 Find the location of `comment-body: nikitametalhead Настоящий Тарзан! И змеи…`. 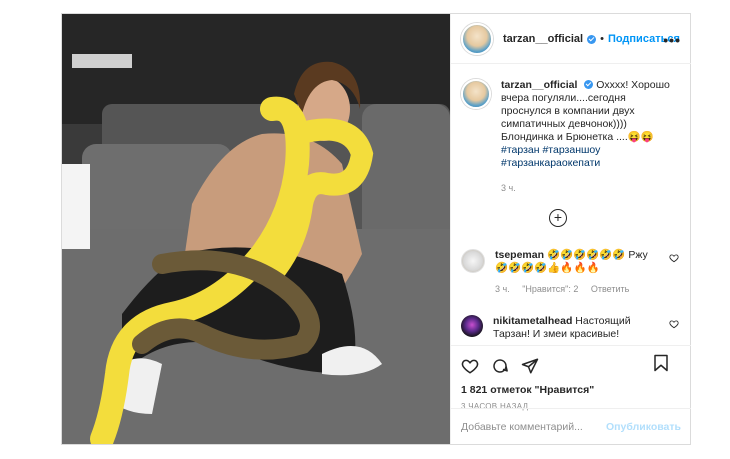

comment-body: nikitametalhead Настоящий Тарзан! И змеи… is located at coordinates (573, 328).